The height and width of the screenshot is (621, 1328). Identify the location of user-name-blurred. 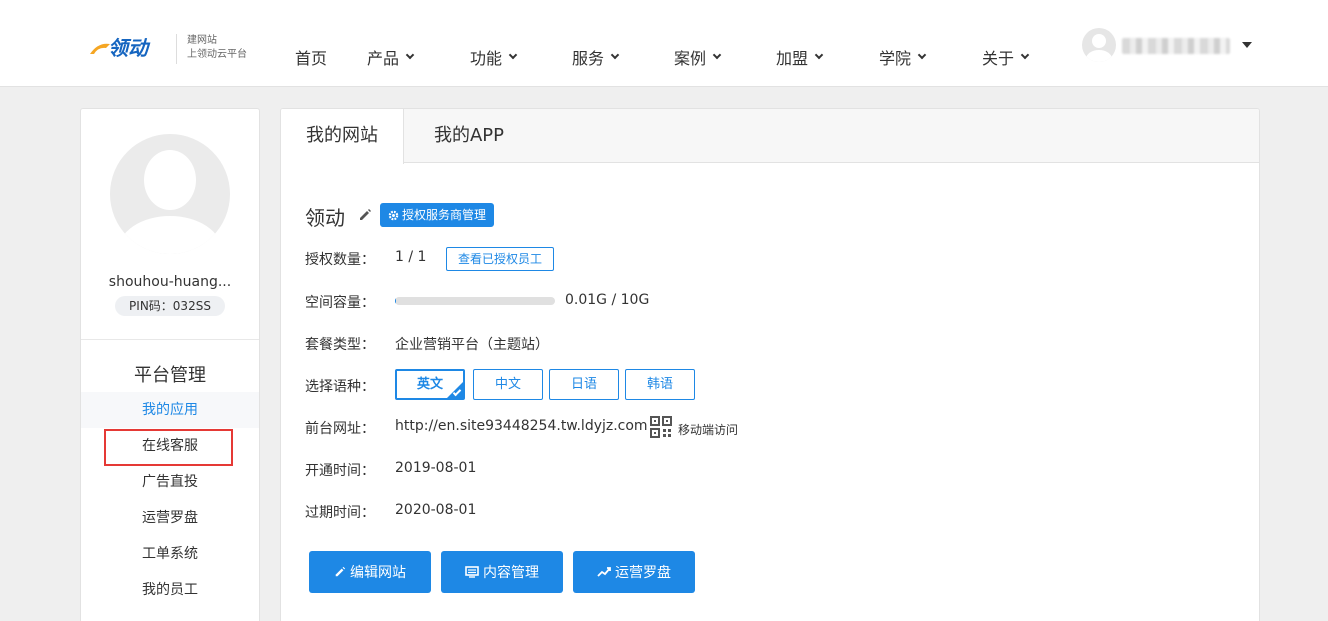
(1176, 46).